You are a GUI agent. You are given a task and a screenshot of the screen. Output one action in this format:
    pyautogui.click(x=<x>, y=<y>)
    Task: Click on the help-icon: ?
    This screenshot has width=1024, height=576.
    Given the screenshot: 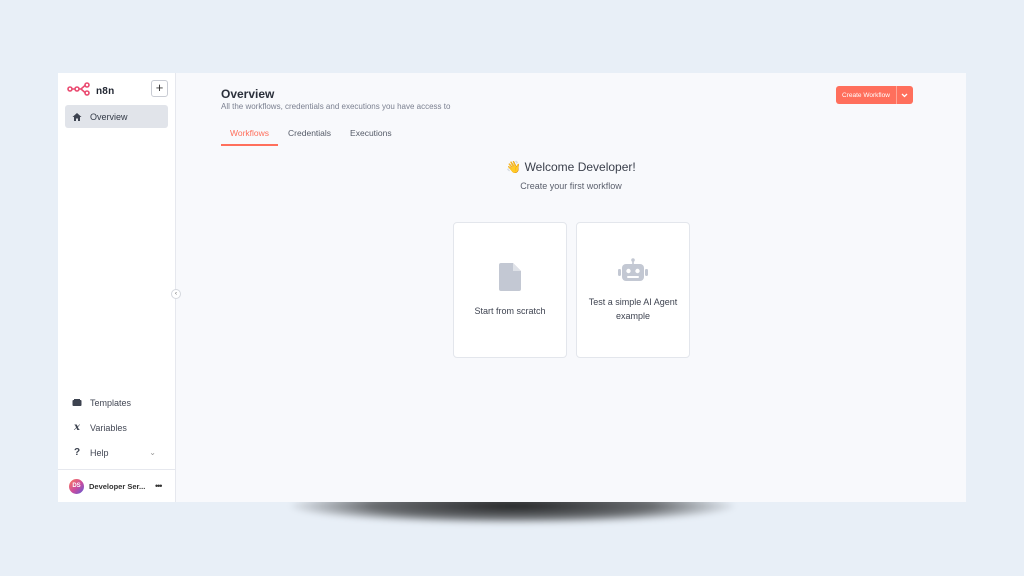 What is the action you would take?
    pyautogui.click(x=77, y=452)
    